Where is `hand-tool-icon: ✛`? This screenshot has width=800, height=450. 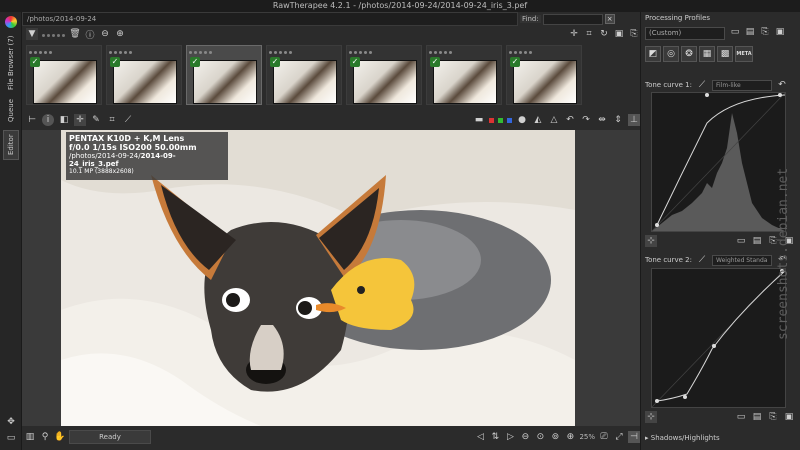
hand-tool-icon: ✛ is located at coordinates (80, 120).